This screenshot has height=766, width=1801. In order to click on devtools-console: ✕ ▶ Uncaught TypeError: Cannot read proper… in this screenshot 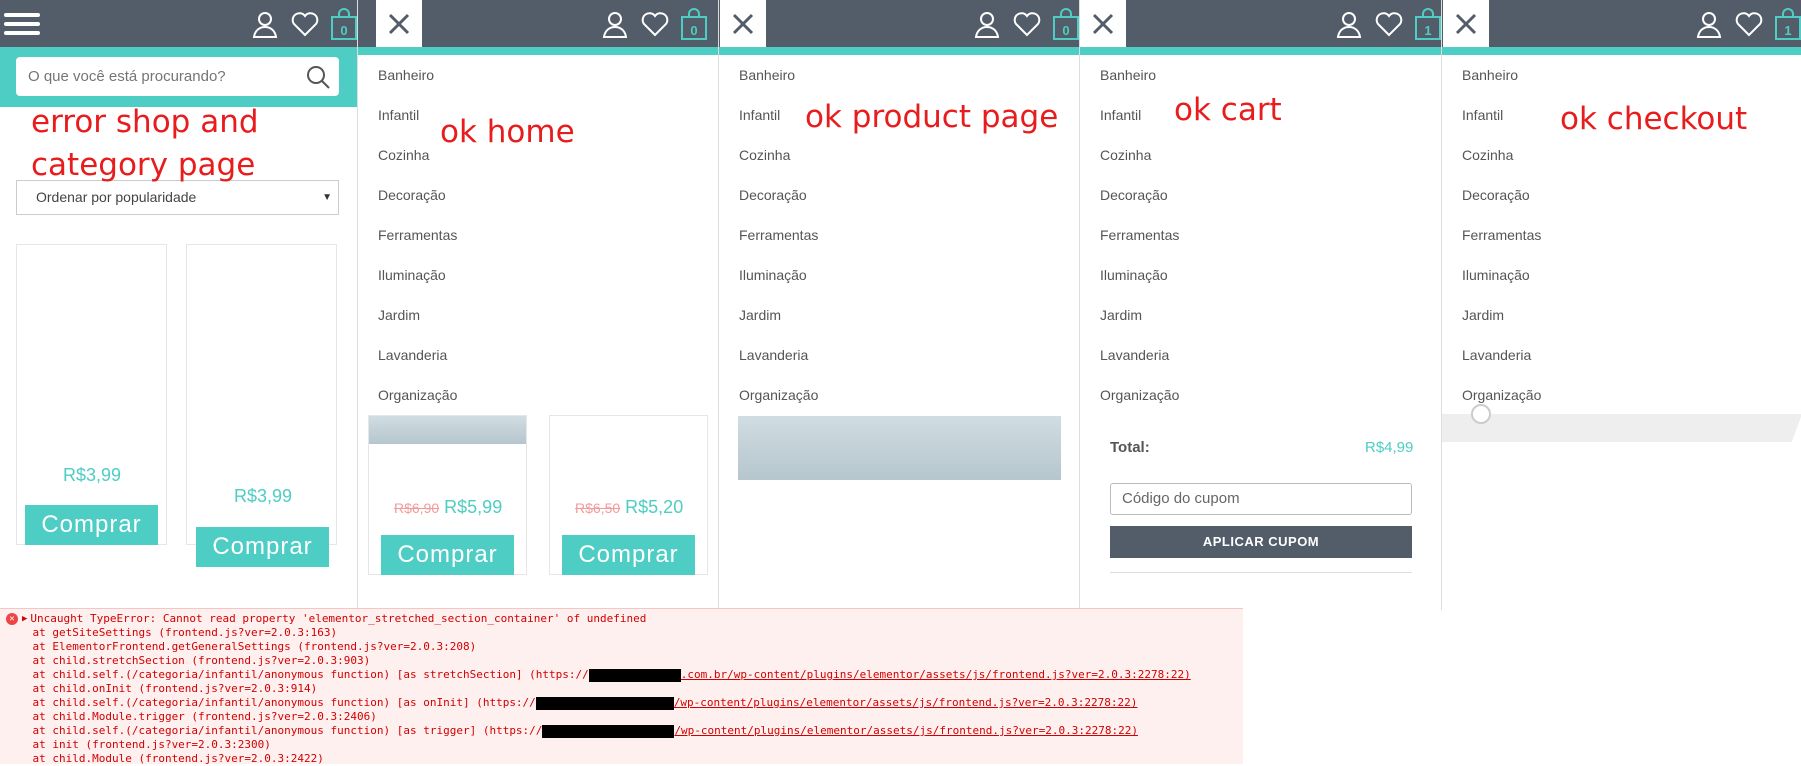, I will do `click(621, 686)`.